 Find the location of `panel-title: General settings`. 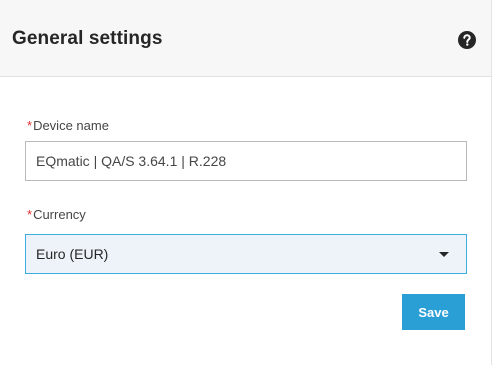

panel-title: General settings is located at coordinates (87, 38).